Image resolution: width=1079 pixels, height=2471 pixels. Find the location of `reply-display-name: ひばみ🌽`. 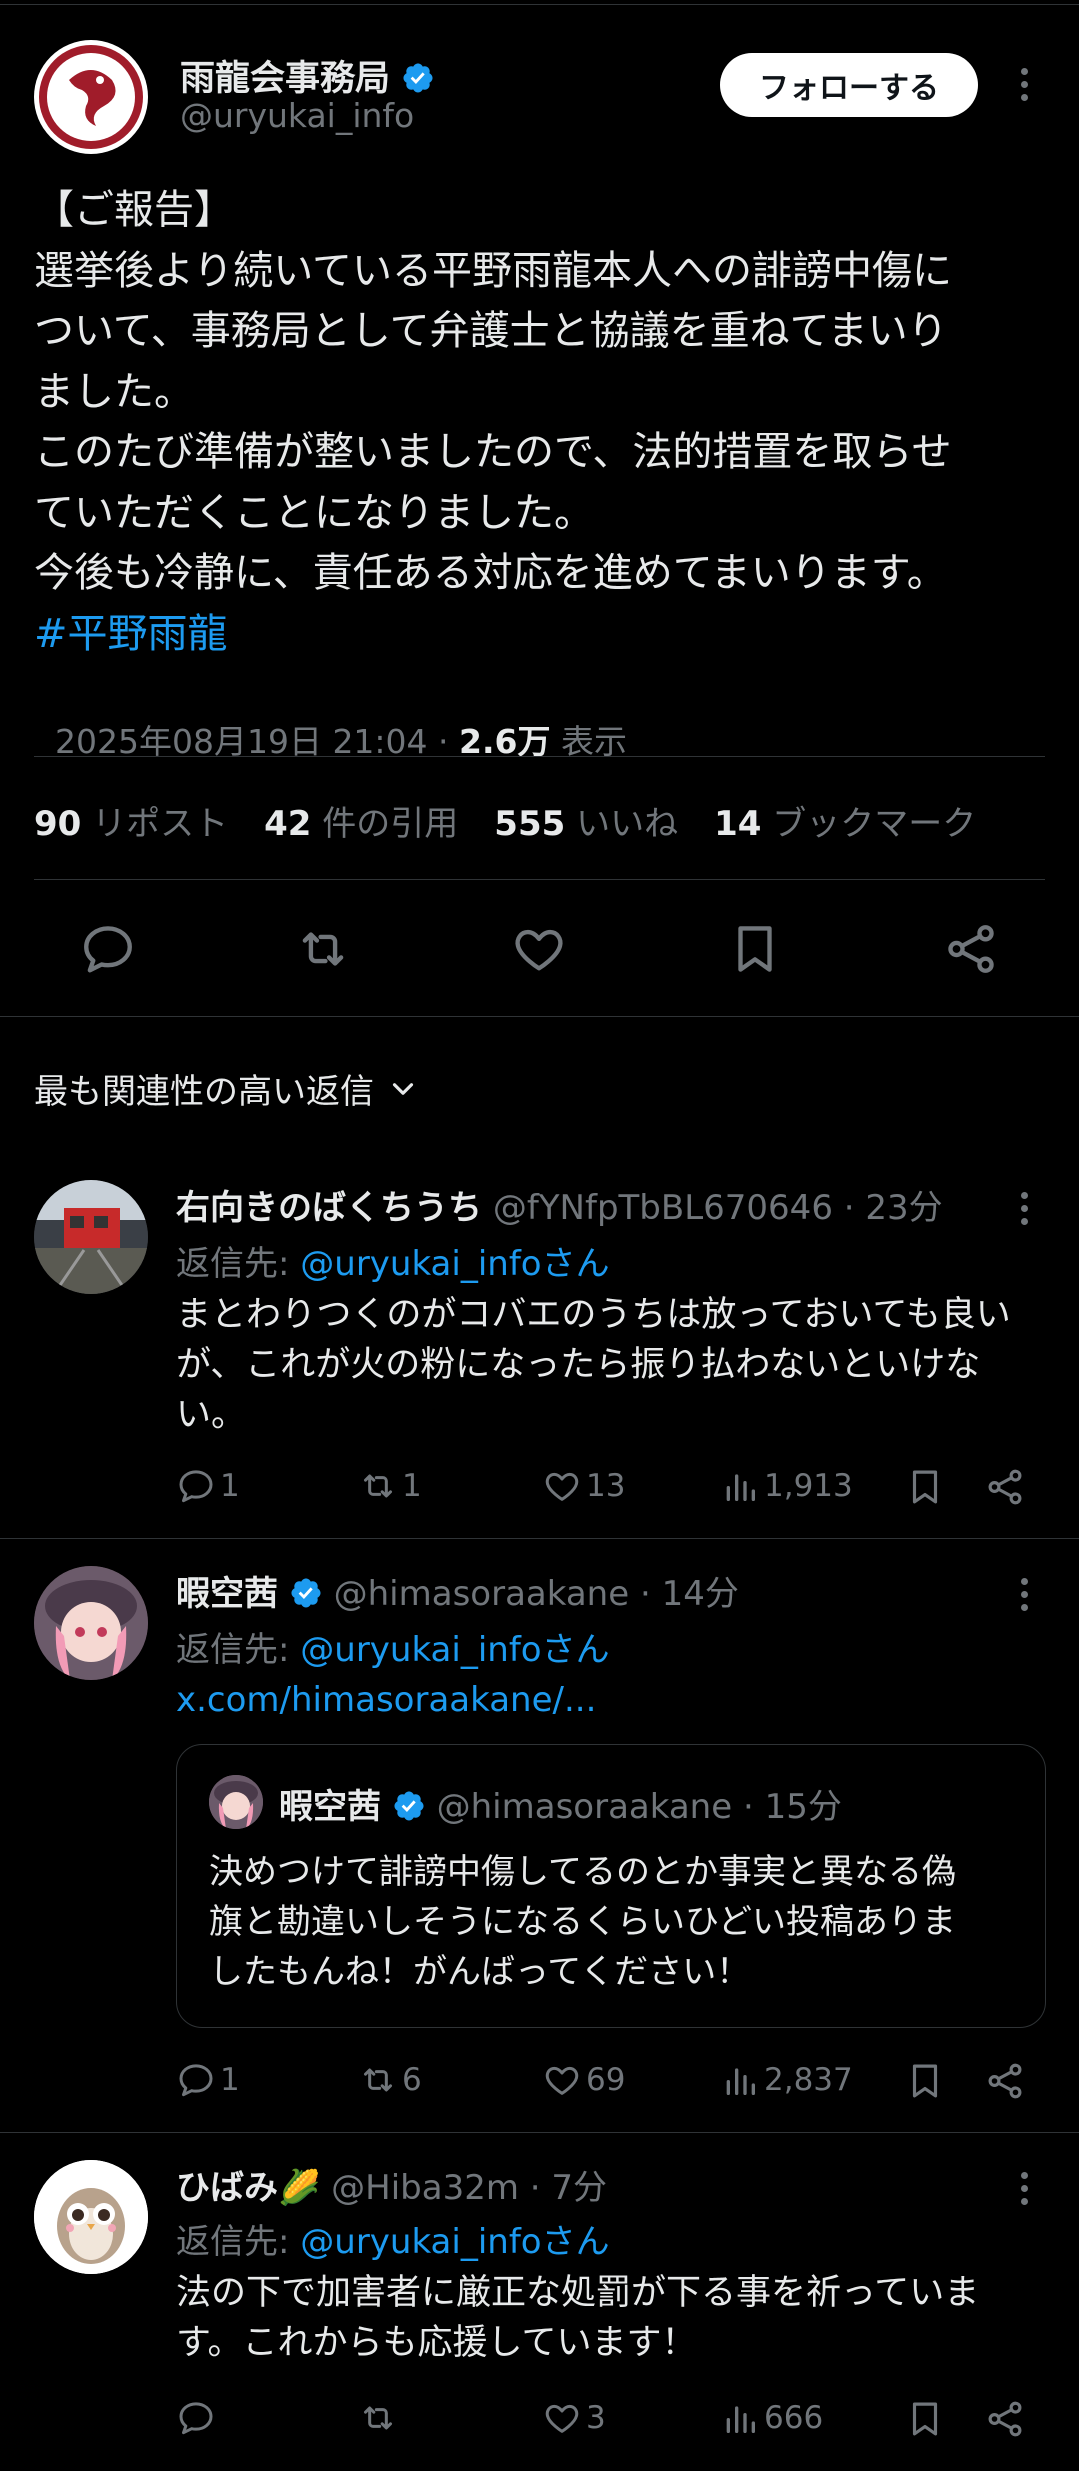

reply-display-name: ひばみ🌽 is located at coordinates (248, 2188).